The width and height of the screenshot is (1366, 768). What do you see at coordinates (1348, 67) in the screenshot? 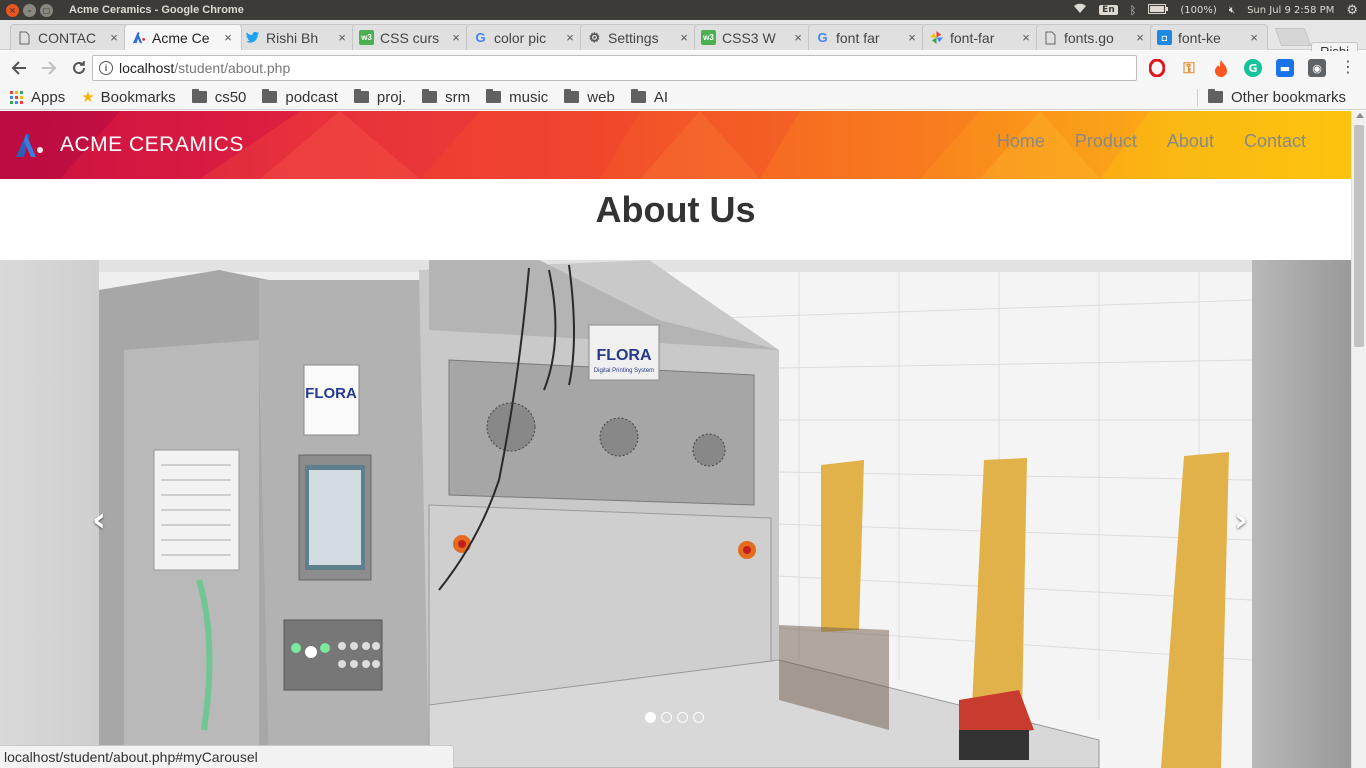
I see `menu-dots-icon: ⋮` at bounding box center [1348, 67].